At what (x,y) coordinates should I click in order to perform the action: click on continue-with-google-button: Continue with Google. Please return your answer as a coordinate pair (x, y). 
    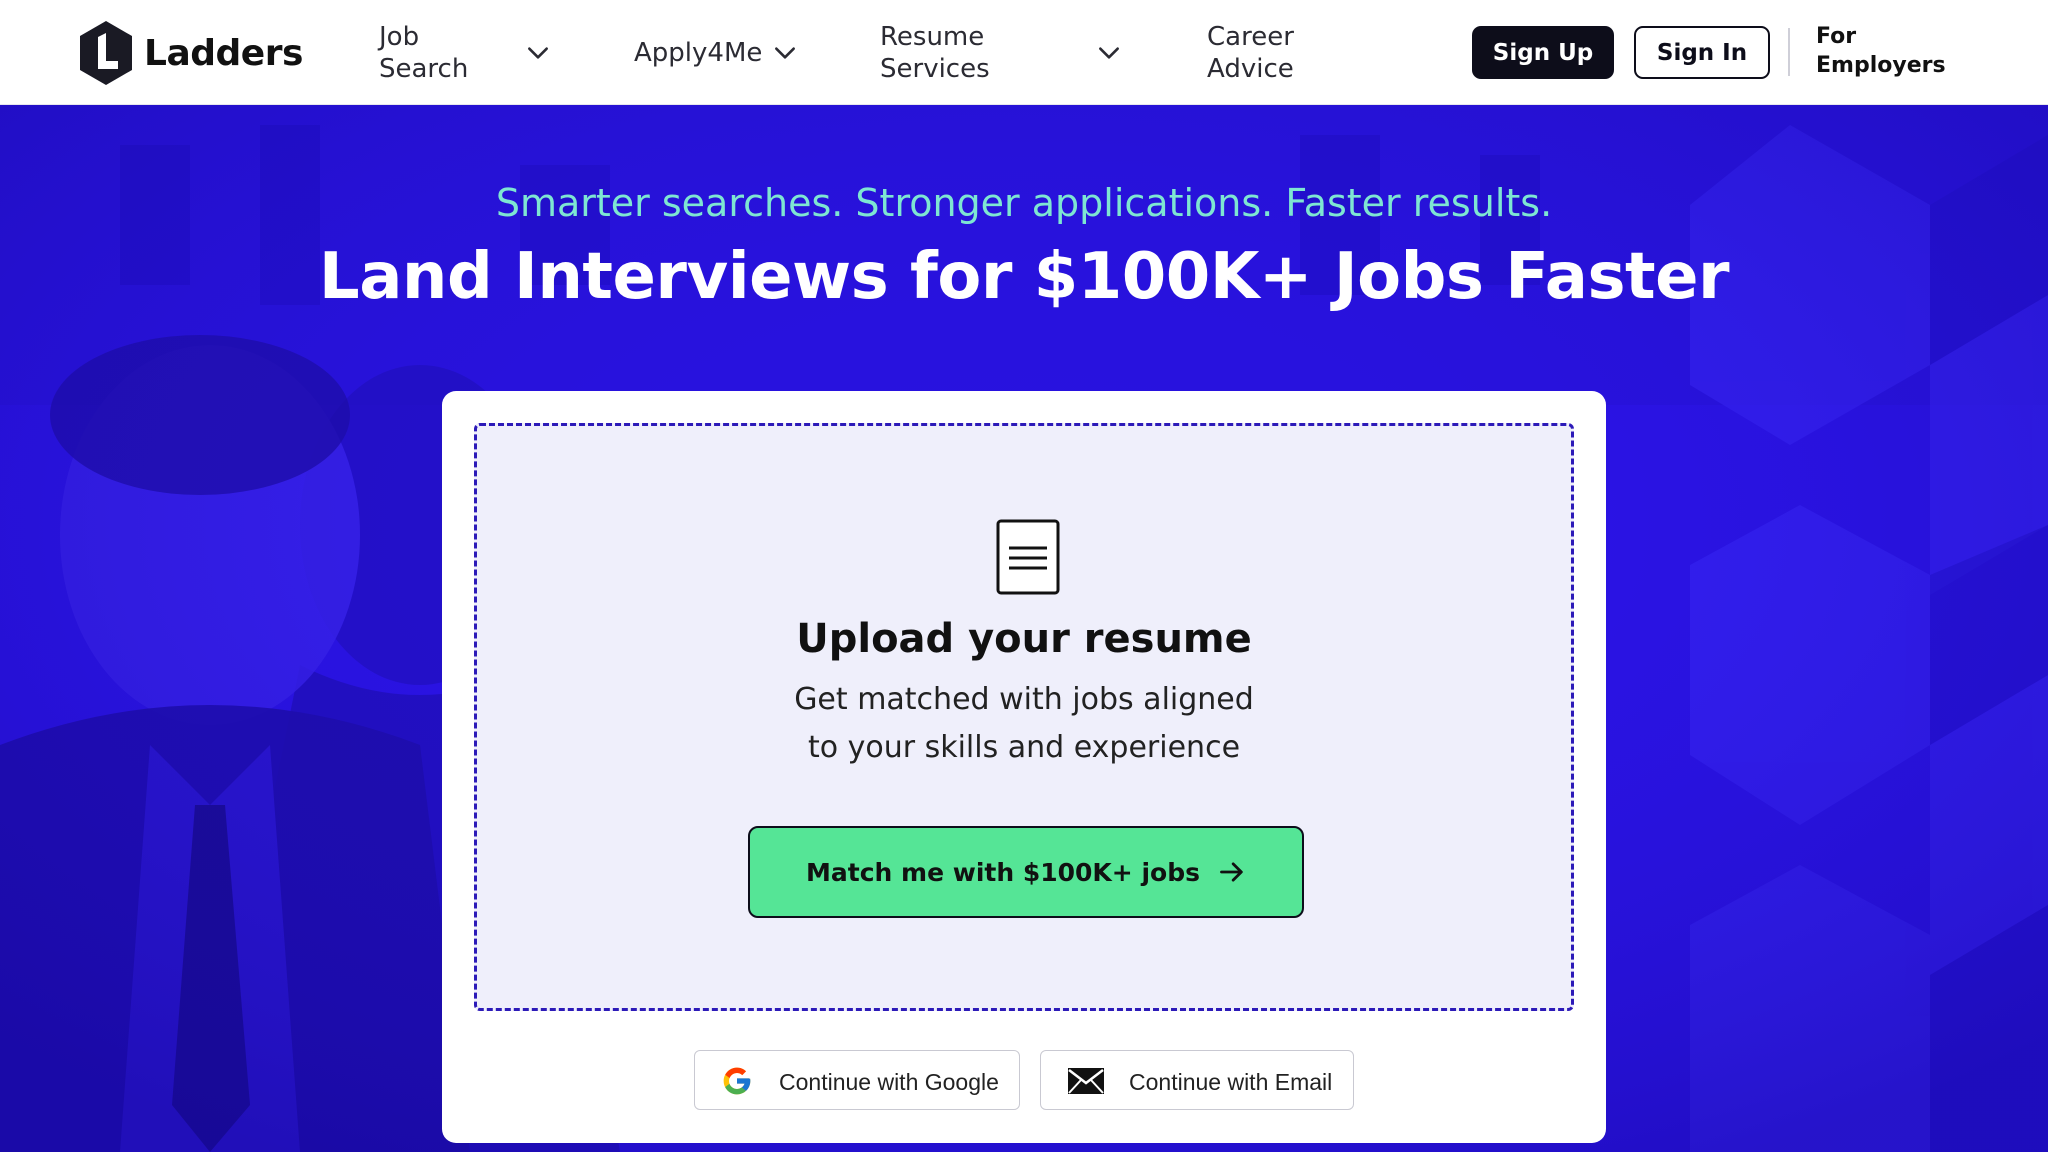
    Looking at the image, I should click on (857, 1080).